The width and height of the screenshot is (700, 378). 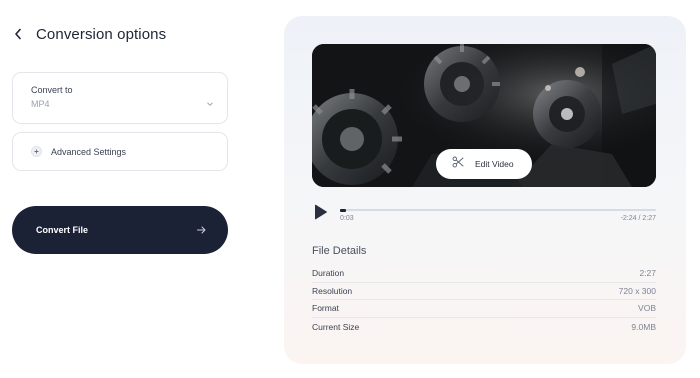 I want to click on detail-value: 720 x 300, so click(x=637, y=290).